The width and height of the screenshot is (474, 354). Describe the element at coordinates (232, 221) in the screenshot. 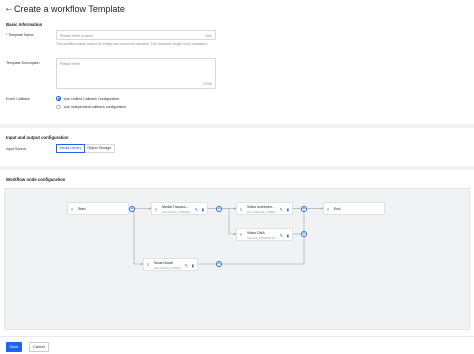

I see `connector-plus-dna` at that location.